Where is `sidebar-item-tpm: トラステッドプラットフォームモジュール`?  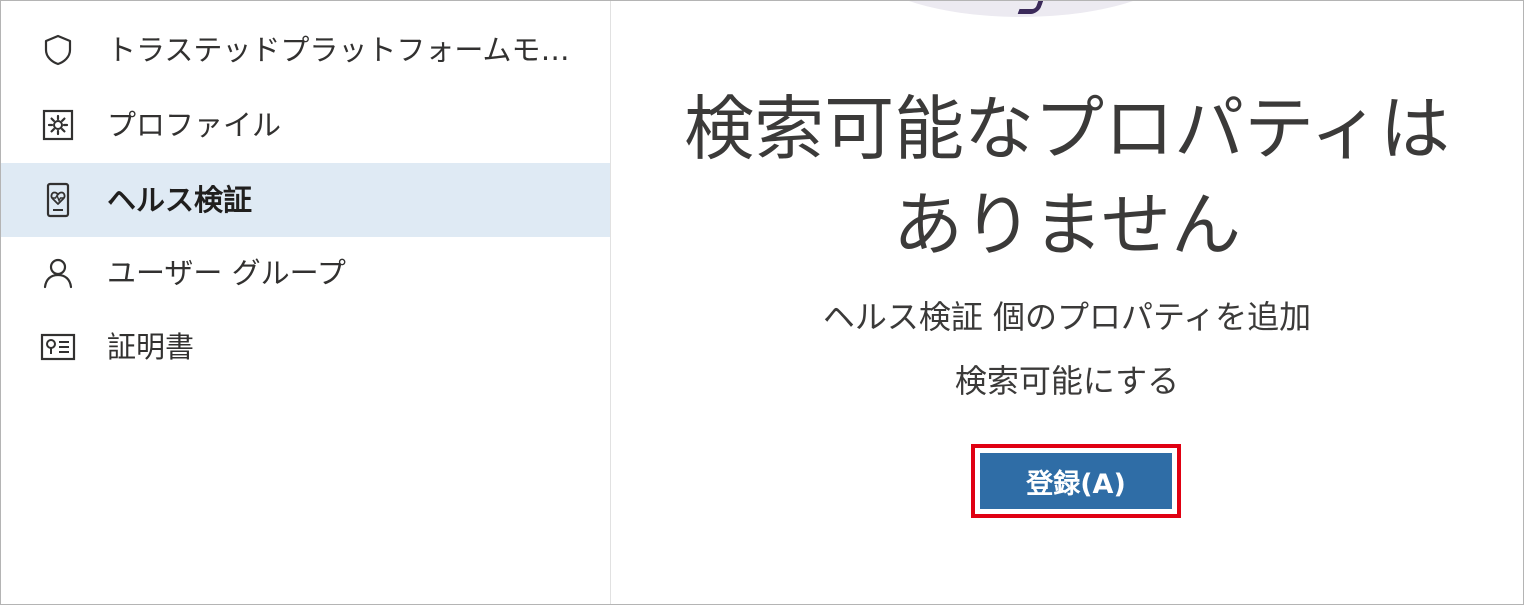 sidebar-item-tpm: トラステッドプラットフォームモジュール is located at coordinates (305, 50).